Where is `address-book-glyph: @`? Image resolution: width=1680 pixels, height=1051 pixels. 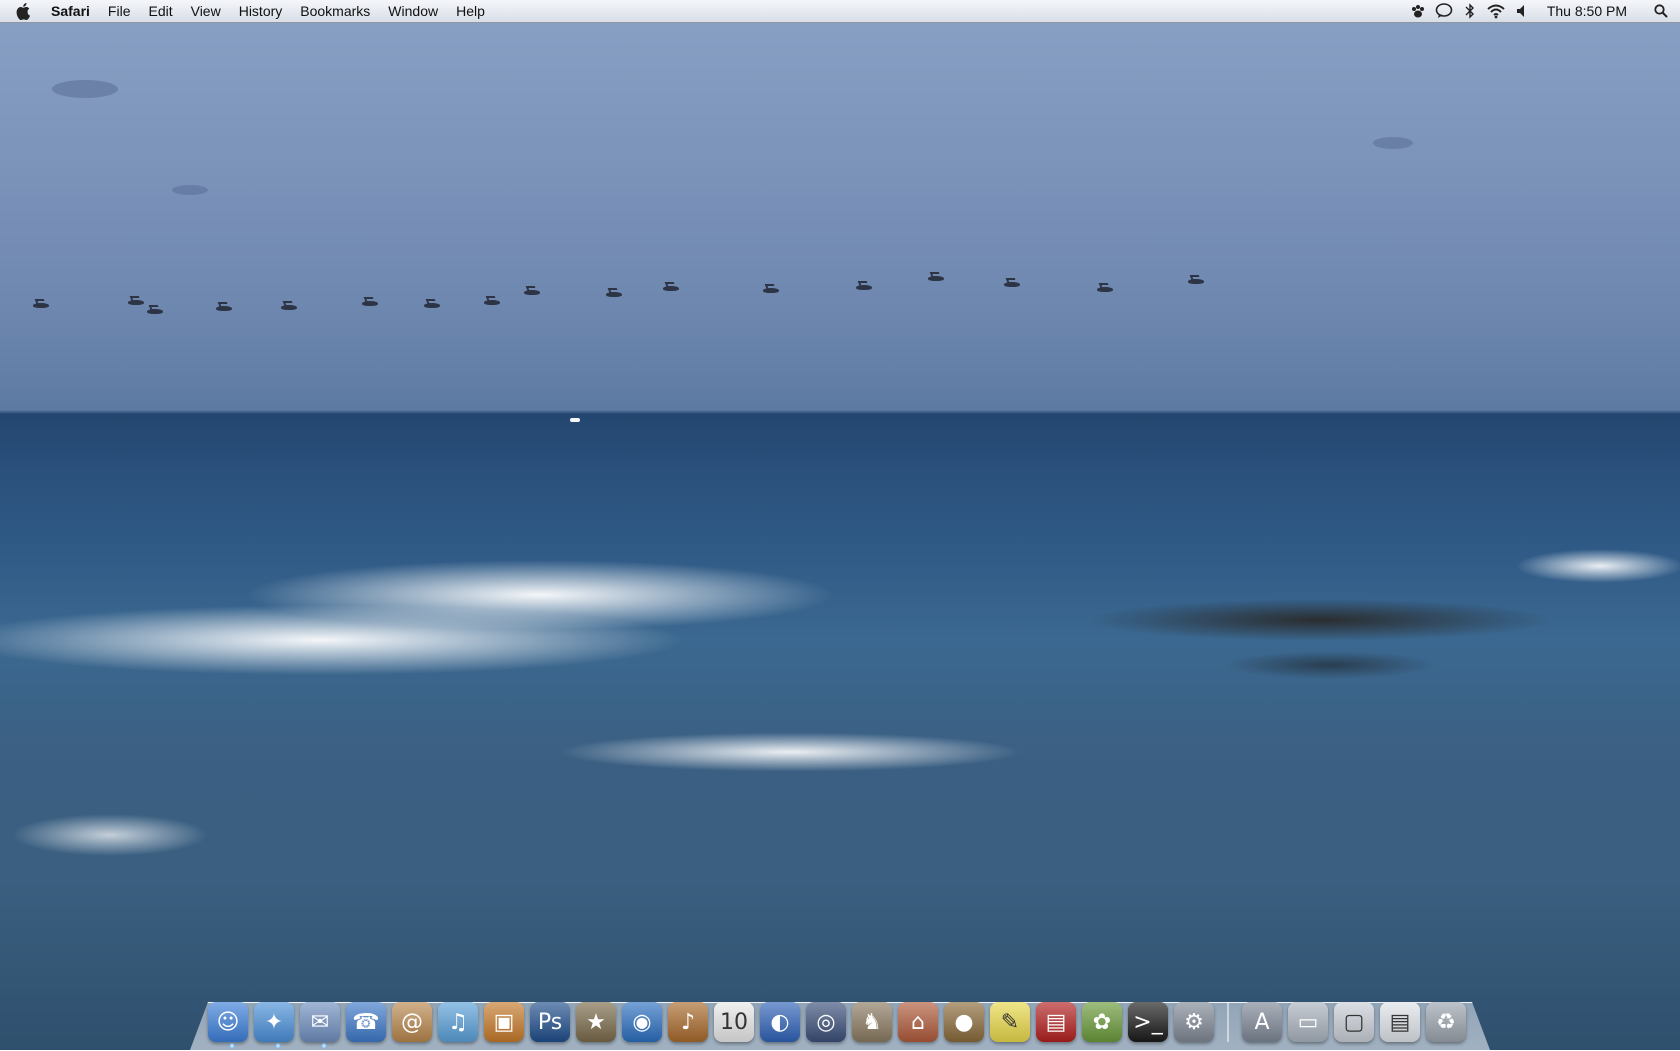 address-book-glyph: @ is located at coordinates (412, 1022).